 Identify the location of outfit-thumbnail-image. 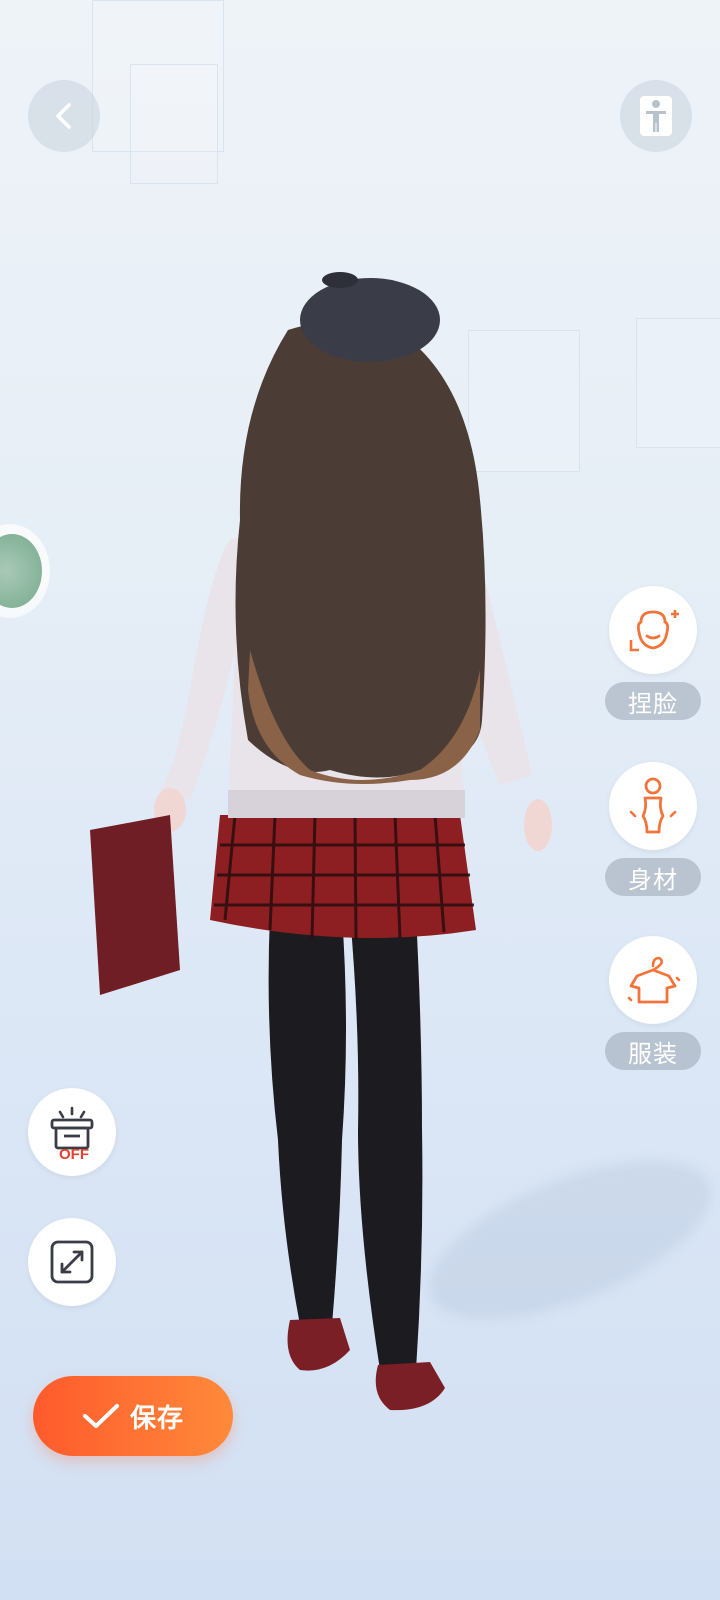
(21, 571).